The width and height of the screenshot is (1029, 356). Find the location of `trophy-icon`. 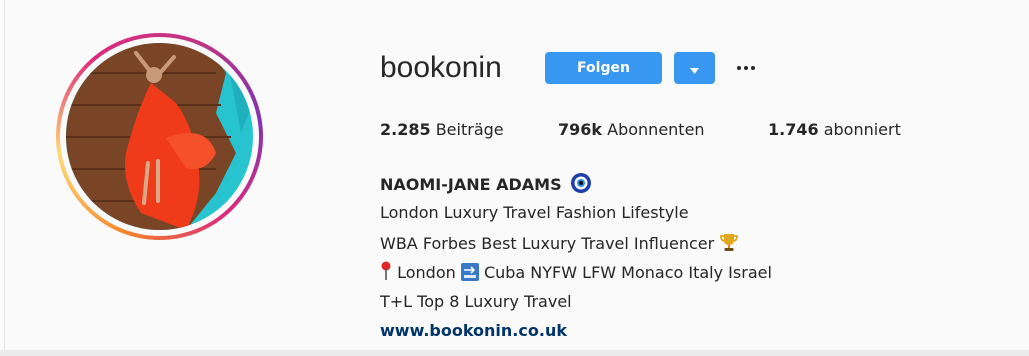

trophy-icon is located at coordinates (729, 243).